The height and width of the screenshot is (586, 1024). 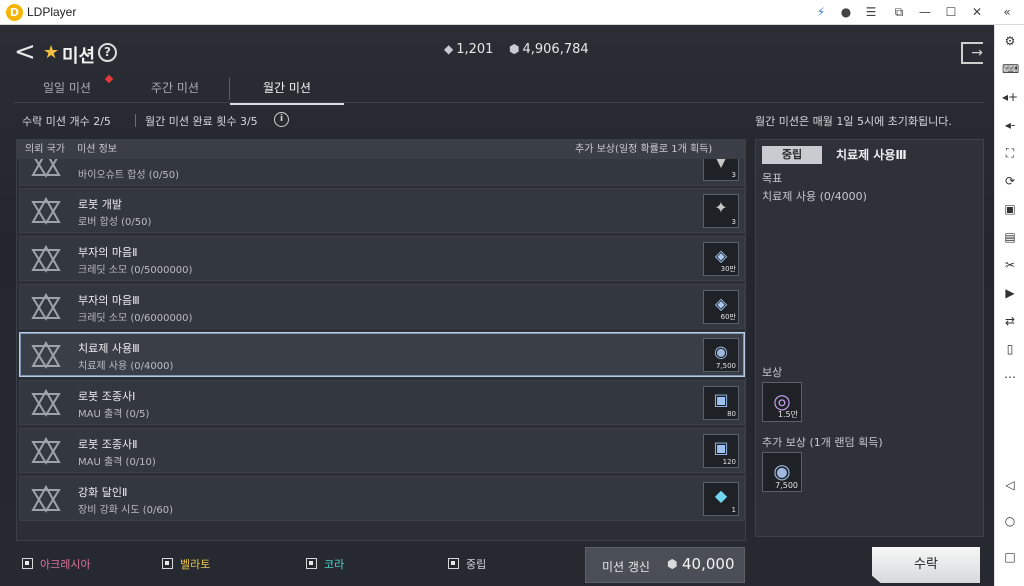 I want to click on mission-row: 부자의 마음Ⅱ 크레딧 소모 (0/5000000) ◈ 30만, so click(x=382, y=258).